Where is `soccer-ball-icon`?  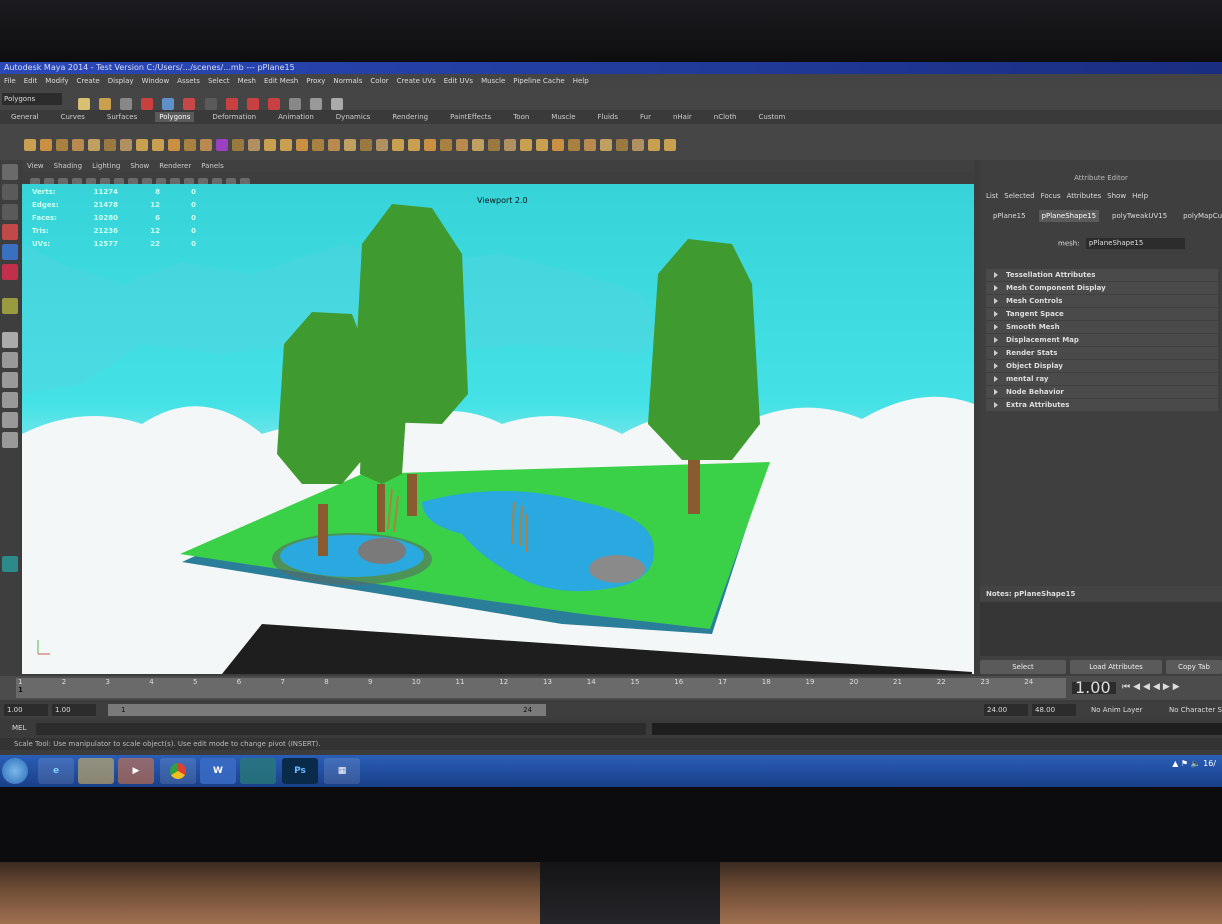
soccer-ball-icon is located at coordinates (190, 144).